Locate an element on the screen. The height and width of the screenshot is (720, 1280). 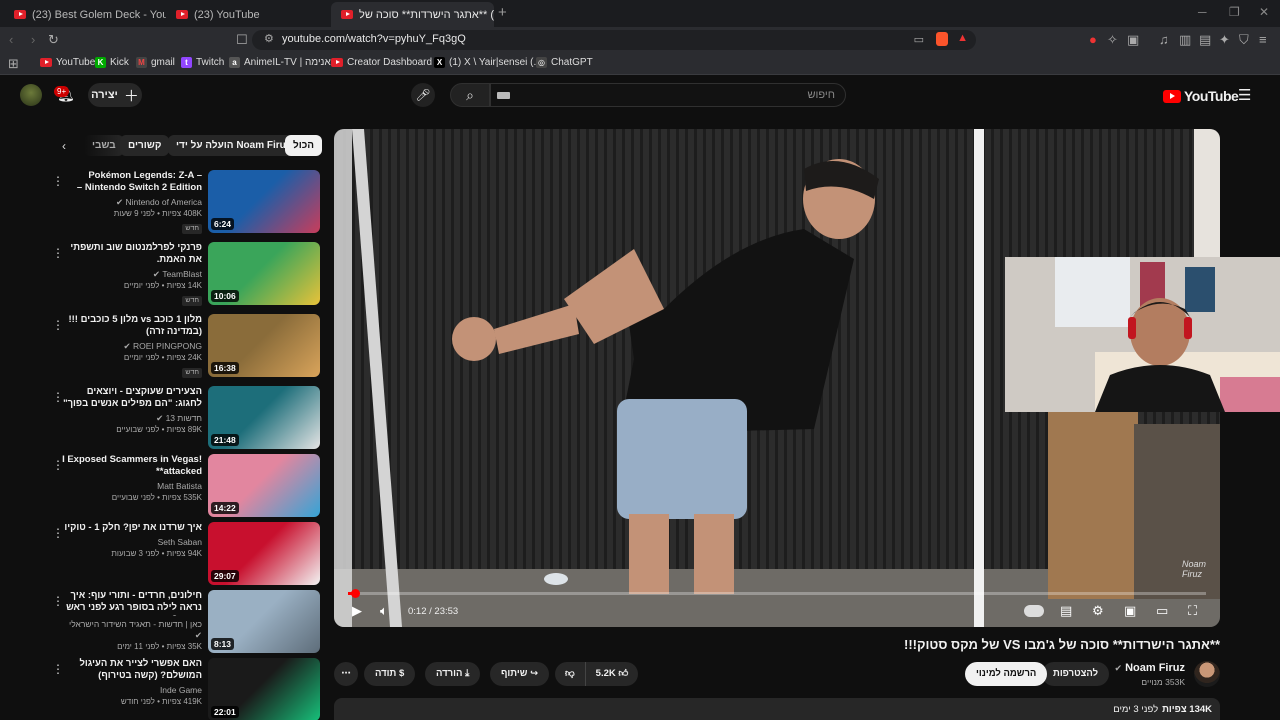
settings-gear-icon: ⚙ is located at coordinates (1098, 611).